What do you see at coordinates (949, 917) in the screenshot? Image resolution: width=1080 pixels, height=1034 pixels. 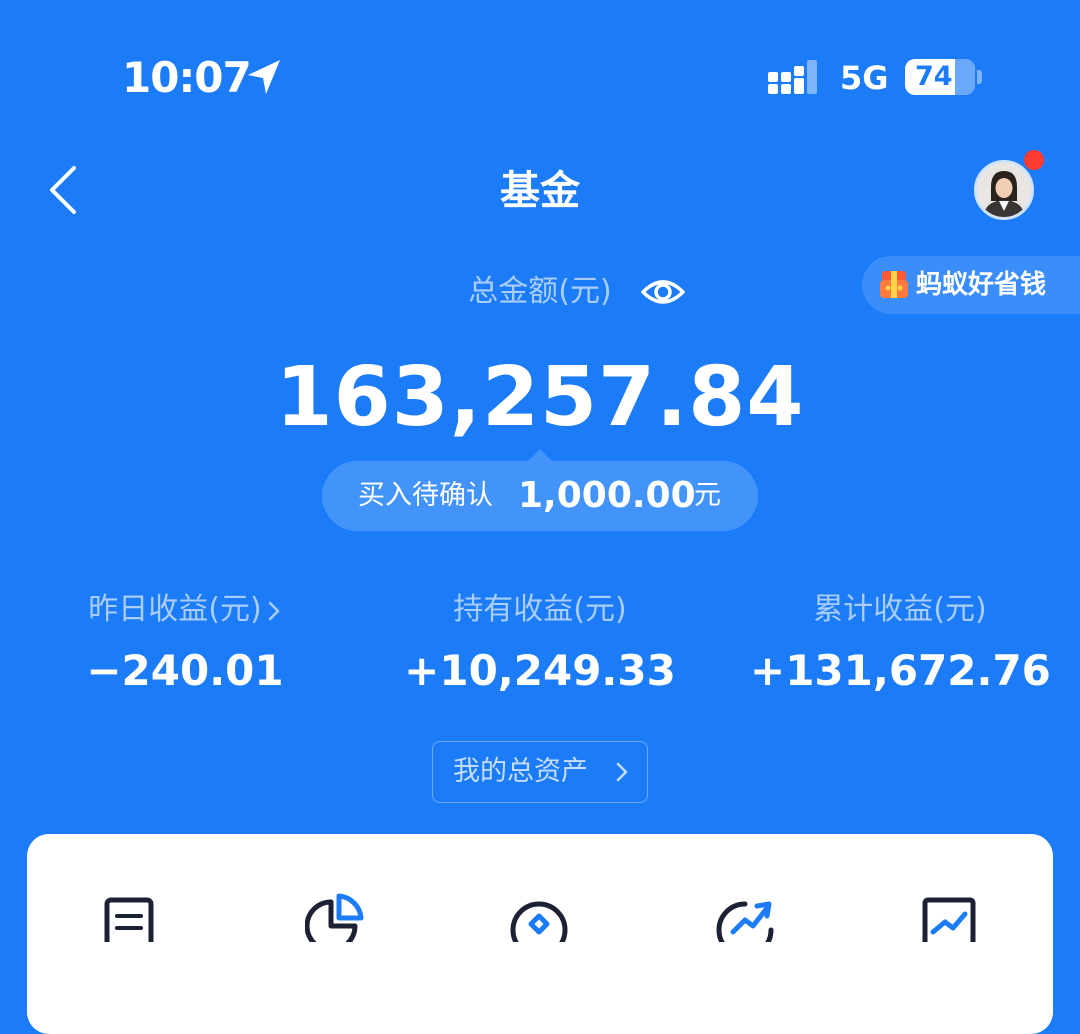 I see `line-chart-icon` at bounding box center [949, 917].